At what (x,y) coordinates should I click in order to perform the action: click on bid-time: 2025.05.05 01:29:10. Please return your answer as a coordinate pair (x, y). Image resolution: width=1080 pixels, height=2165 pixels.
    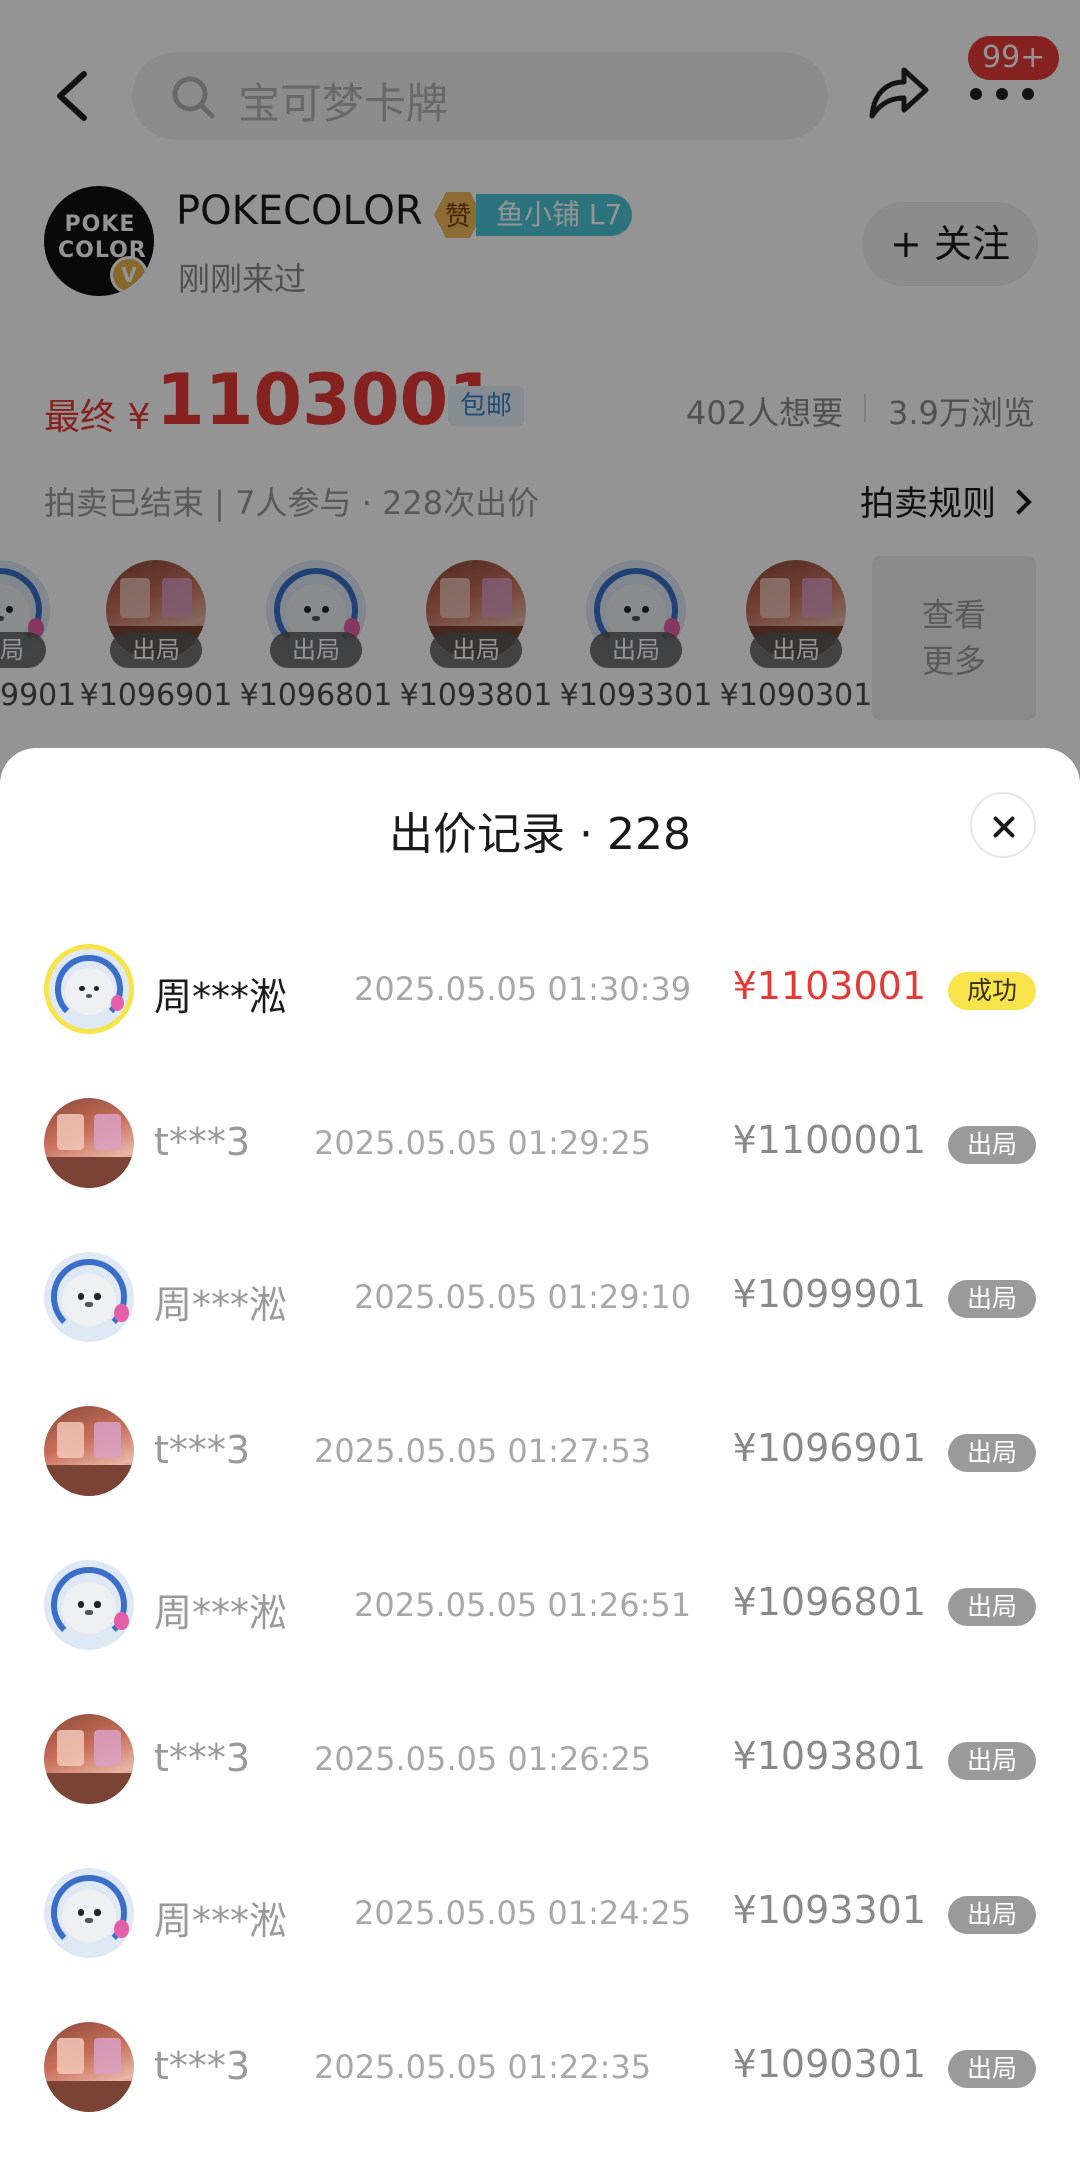
    Looking at the image, I should click on (523, 1297).